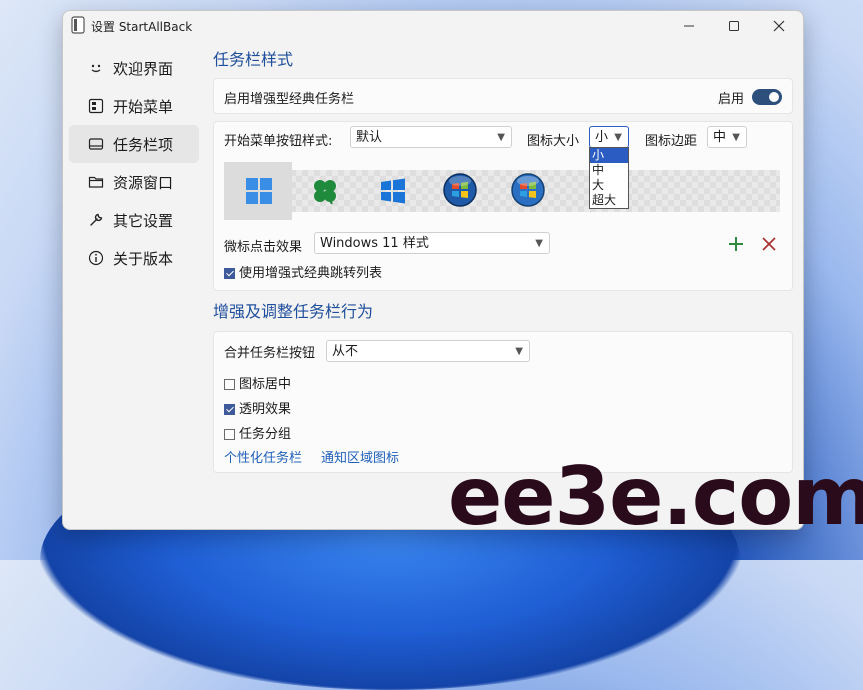  I want to click on section-title-behavior: 增强及调整任务栏行为, so click(293, 311).